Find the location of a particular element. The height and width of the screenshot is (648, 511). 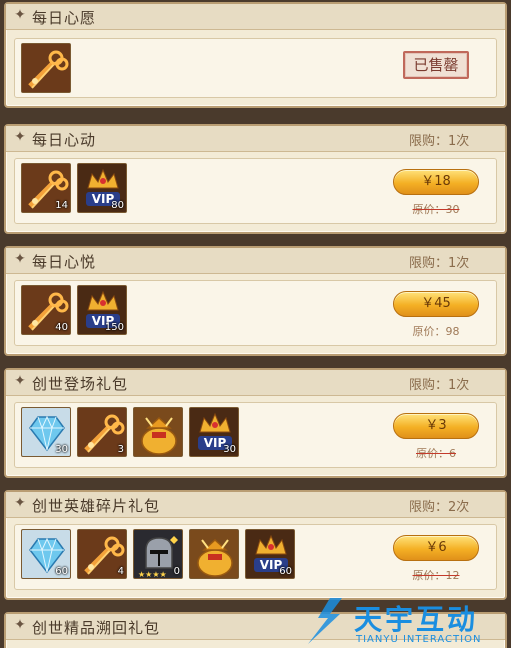

package-title: 每日心动 is located at coordinates (64, 140).